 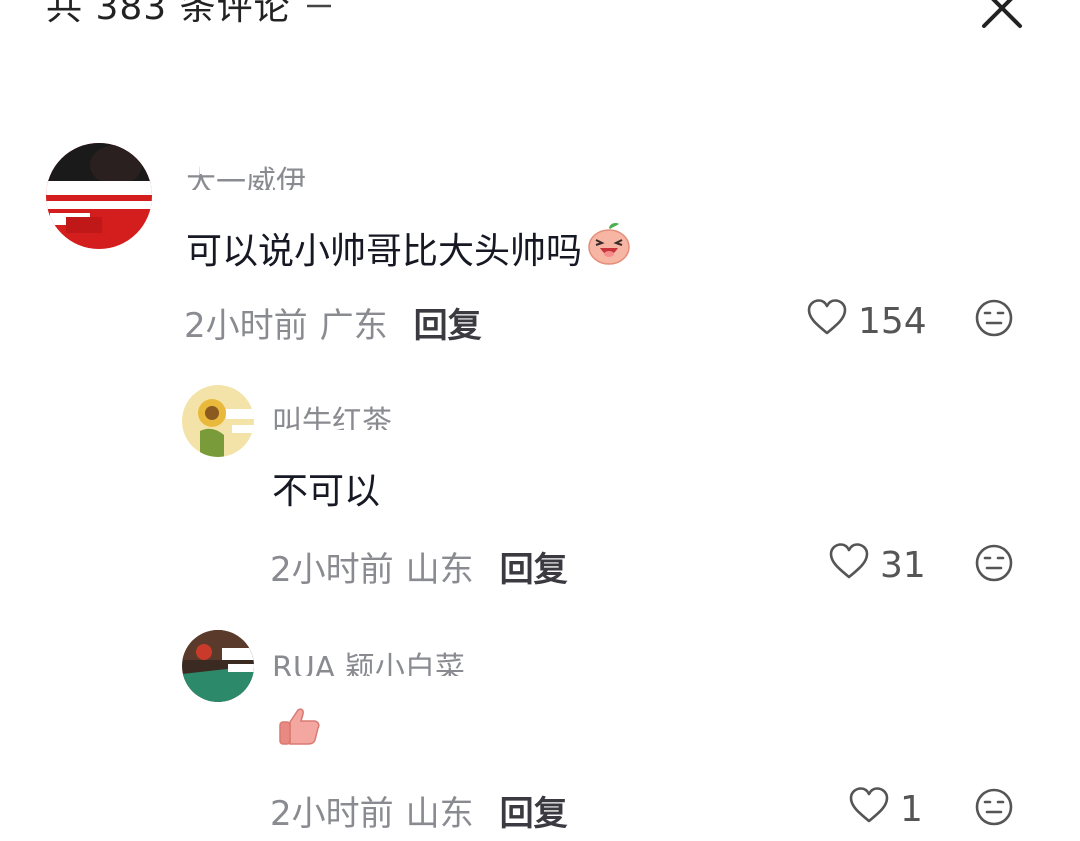 What do you see at coordinates (353, 326) in the screenshot?
I see `comment-location: 广东` at bounding box center [353, 326].